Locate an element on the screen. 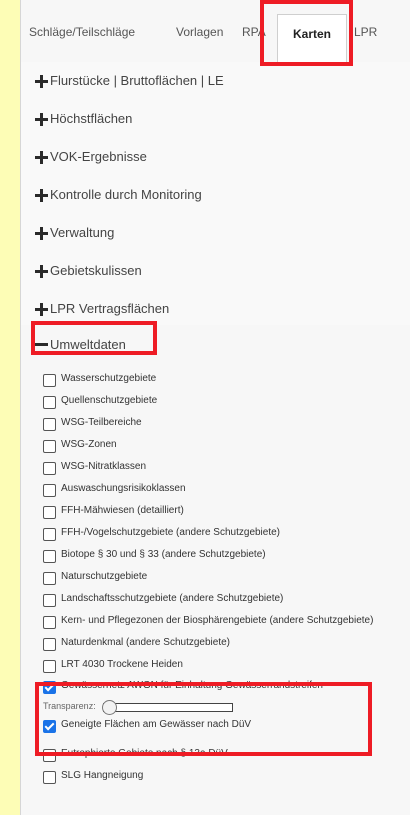 The width and height of the screenshot is (410, 815). section-vok-ergebnisse: VOK-Ergebnisse is located at coordinates (215, 157).